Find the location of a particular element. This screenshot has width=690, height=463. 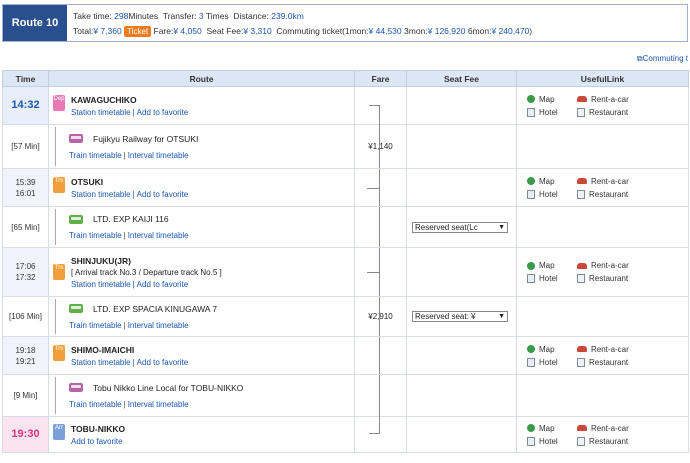

seat-type-select: Reserved seat(Lc ▼ is located at coordinates (460, 227).